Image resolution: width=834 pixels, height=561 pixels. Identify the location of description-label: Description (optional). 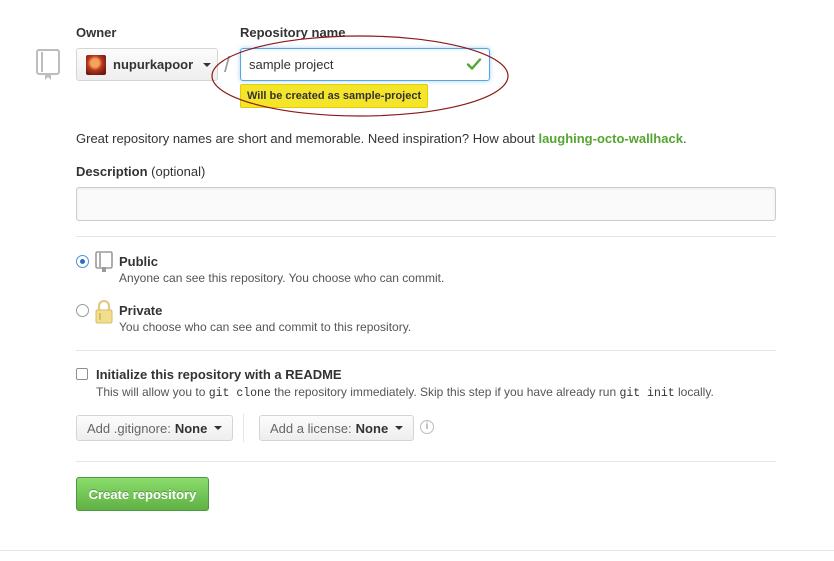
(141, 171).